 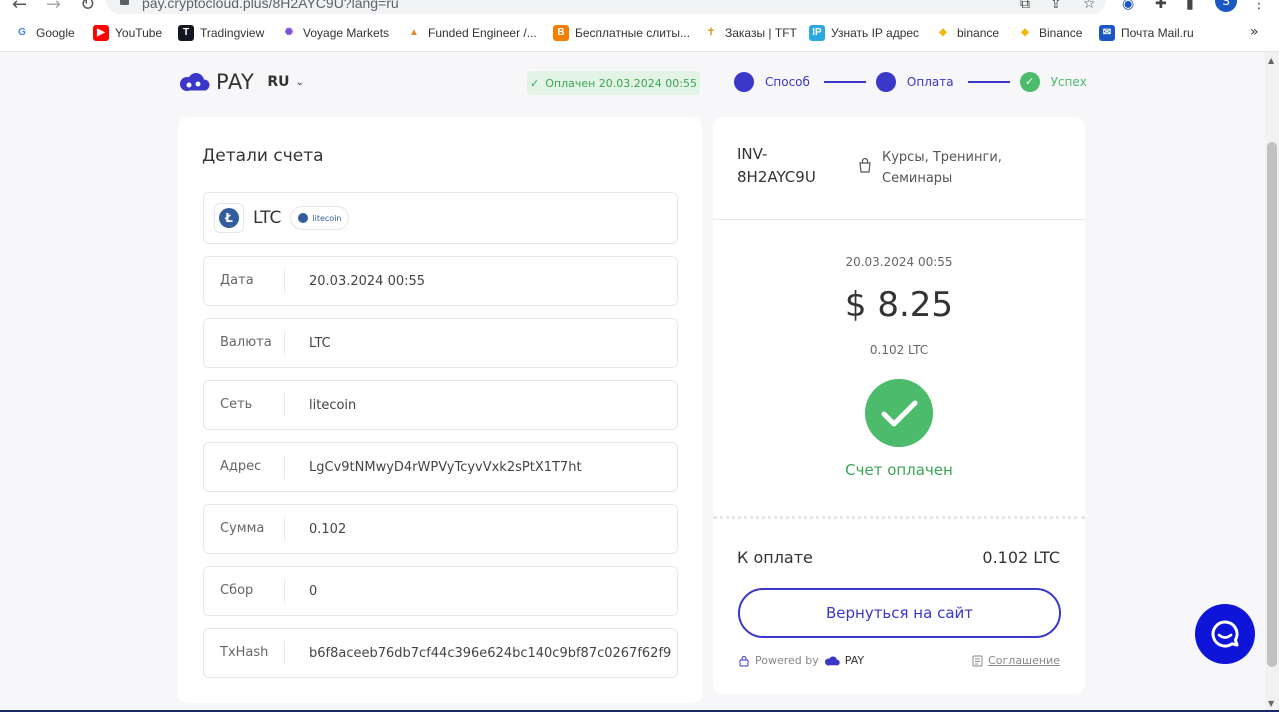 I want to click on bookmark-tft: ✝ Заказы | TFT, so click(x=750, y=33).